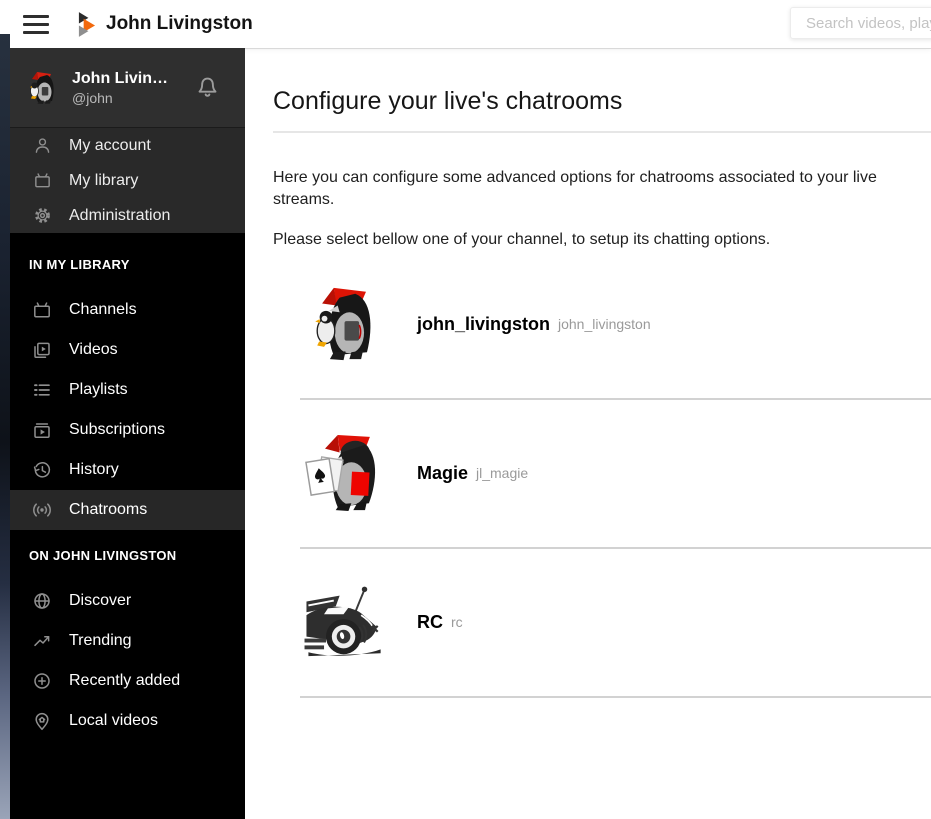 This screenshot has height=819, width=931. I want to click on playlist-icon, so click(42, 390).